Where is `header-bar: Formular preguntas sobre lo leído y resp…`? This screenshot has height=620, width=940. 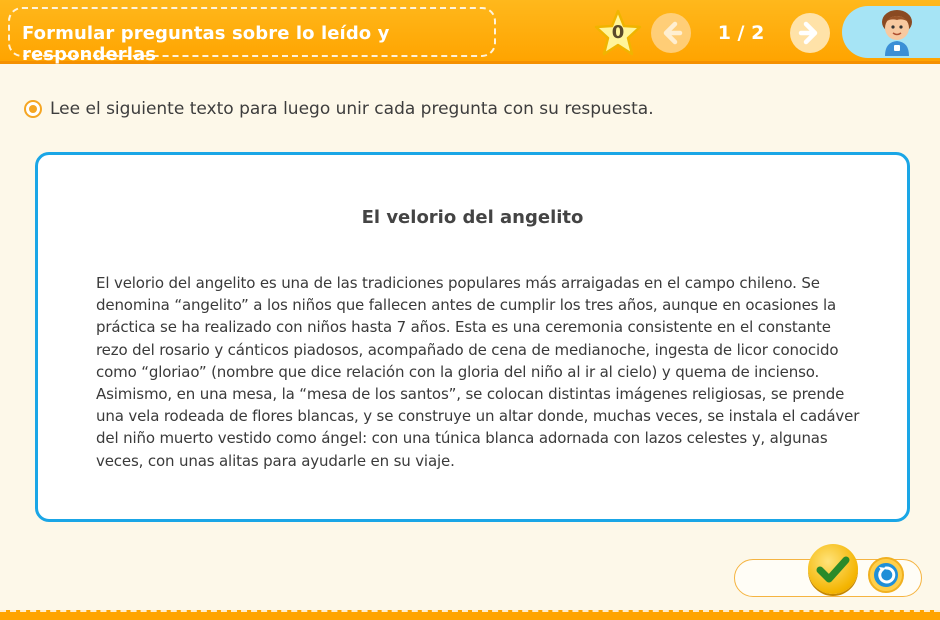
header-bar: Formular preguntas sobre lo leído y resp… is located at coordinates (470, 32).